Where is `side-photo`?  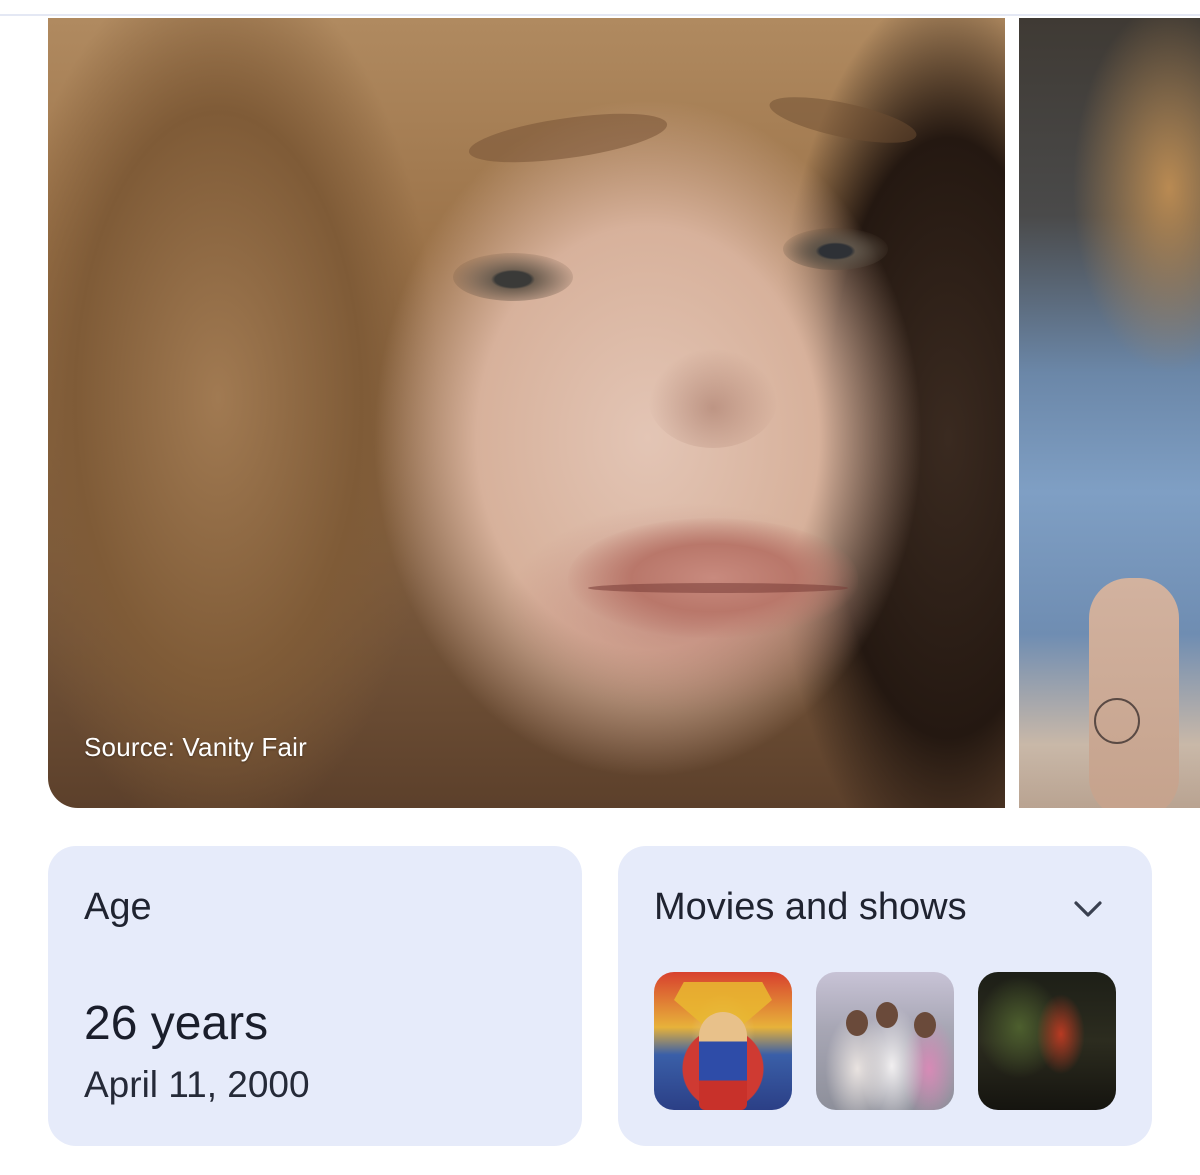
side-photo is located at coordinates (1109, 413).